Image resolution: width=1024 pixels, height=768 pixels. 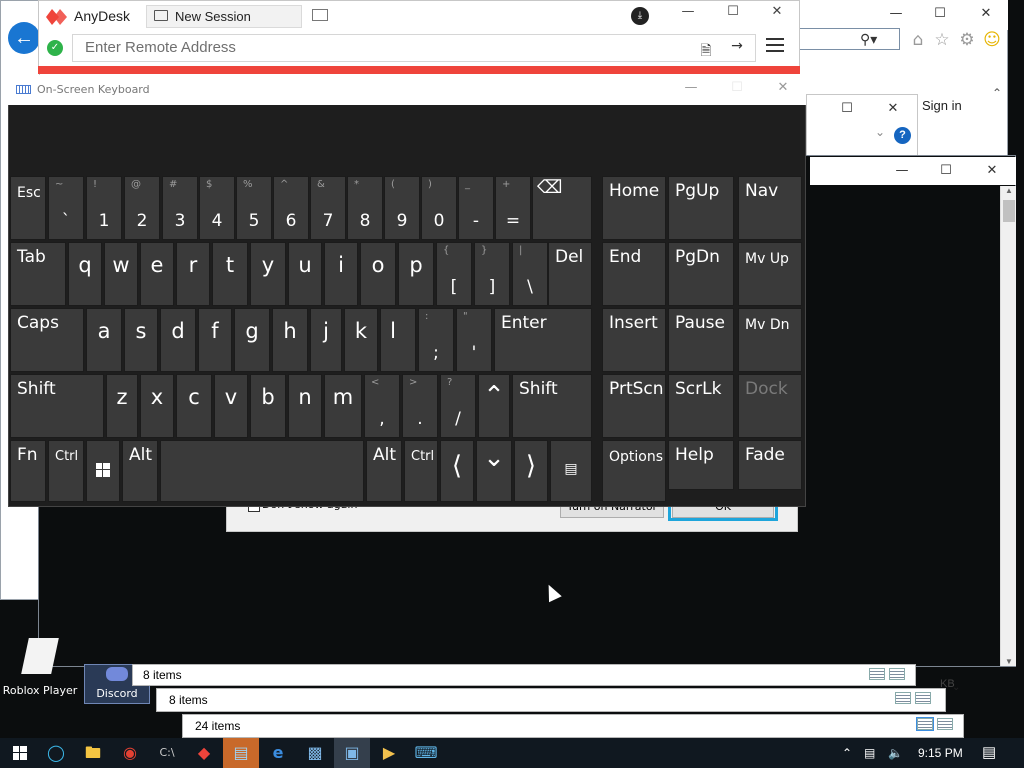 I want to click on key-prtscn: PrtScn, so click(x=634, y=406).